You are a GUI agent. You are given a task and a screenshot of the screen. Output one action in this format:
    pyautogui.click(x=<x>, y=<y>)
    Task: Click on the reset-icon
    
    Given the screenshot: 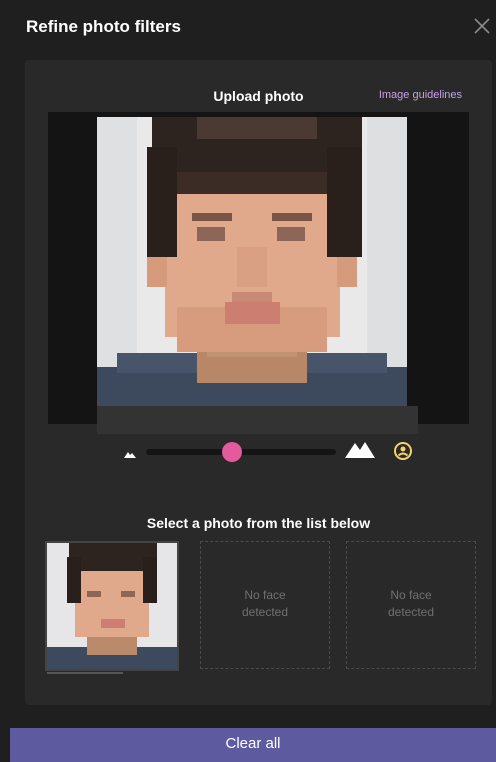 What is the action you would take?
    pyautogui.click(x=403, y=451)
    